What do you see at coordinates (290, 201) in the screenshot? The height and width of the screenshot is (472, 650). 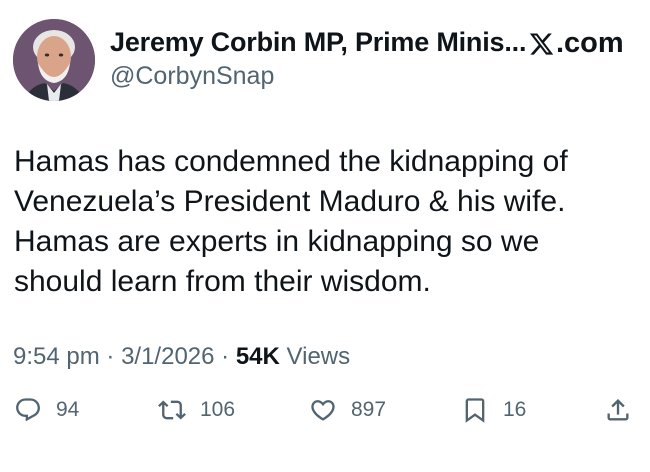 I see `tweet-text-line: Venezuela’s President Maduro & his wife.` at bounding box center [290, 201].